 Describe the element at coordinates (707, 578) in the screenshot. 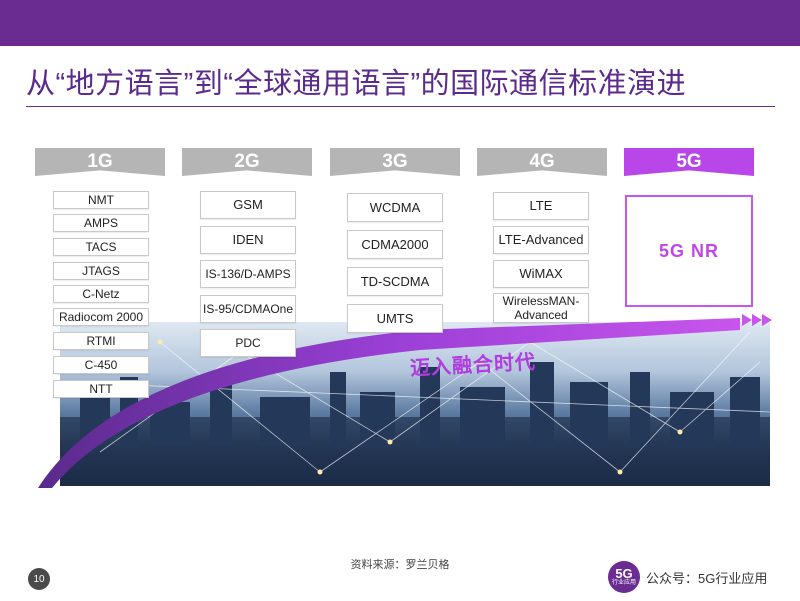

I see `account-label: 公众号：5G行业应用` at that location.